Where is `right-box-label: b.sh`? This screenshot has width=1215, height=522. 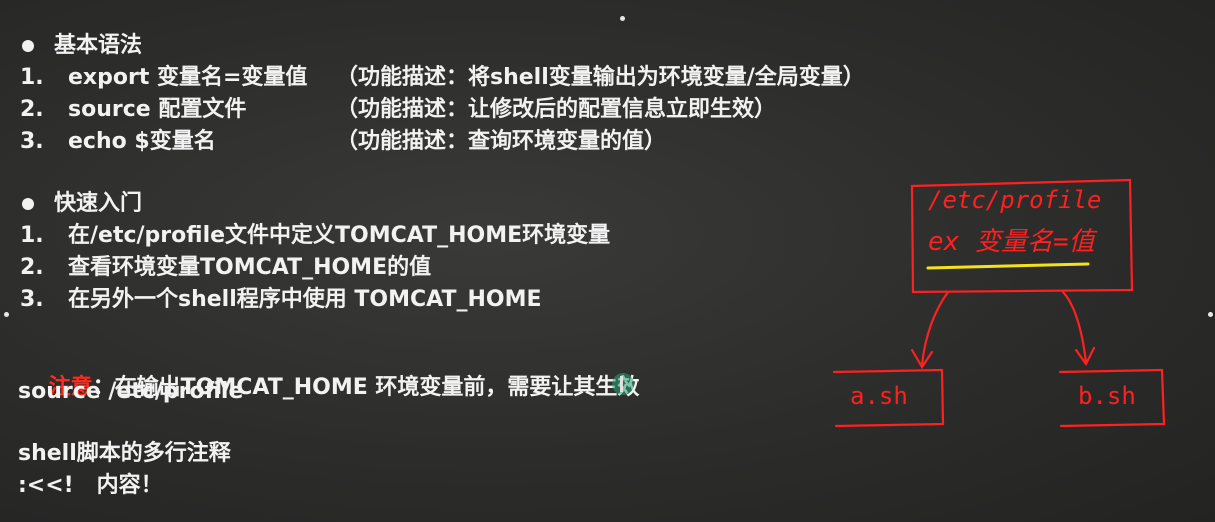 right-box-label: b.sh is located at coordinates (1107, 396).